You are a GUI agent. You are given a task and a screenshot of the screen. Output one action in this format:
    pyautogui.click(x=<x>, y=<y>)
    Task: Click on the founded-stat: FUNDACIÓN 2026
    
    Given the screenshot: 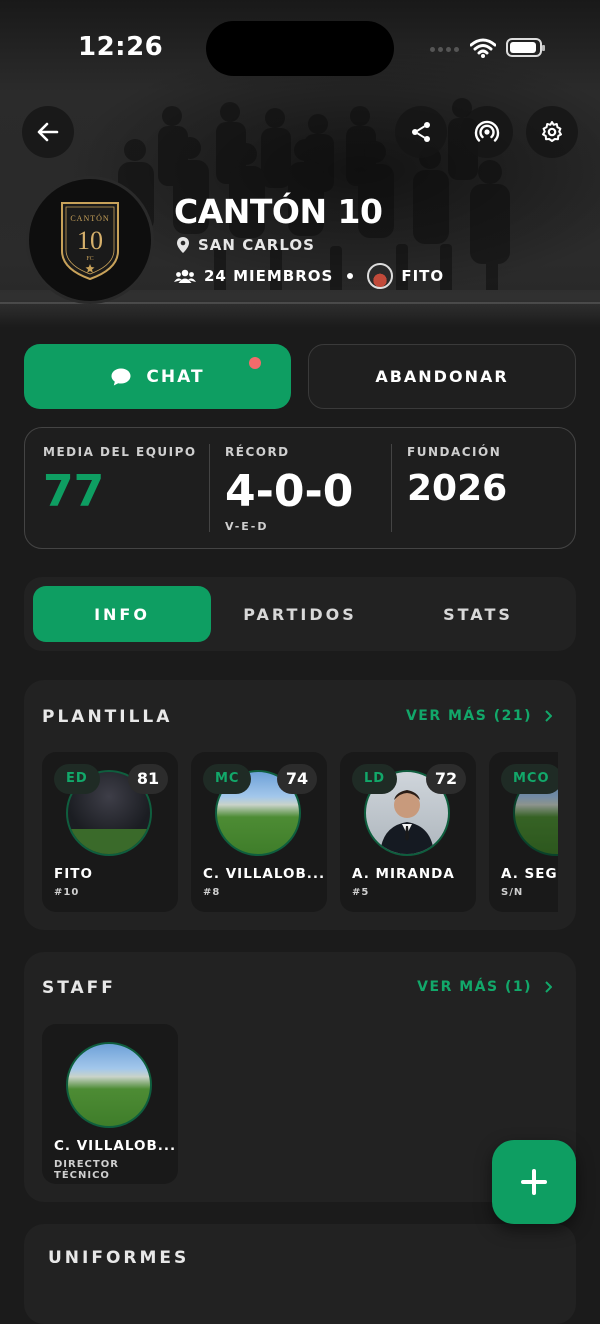 What is the action you would take?
    pyautogui.click(x=487, y=488)
    